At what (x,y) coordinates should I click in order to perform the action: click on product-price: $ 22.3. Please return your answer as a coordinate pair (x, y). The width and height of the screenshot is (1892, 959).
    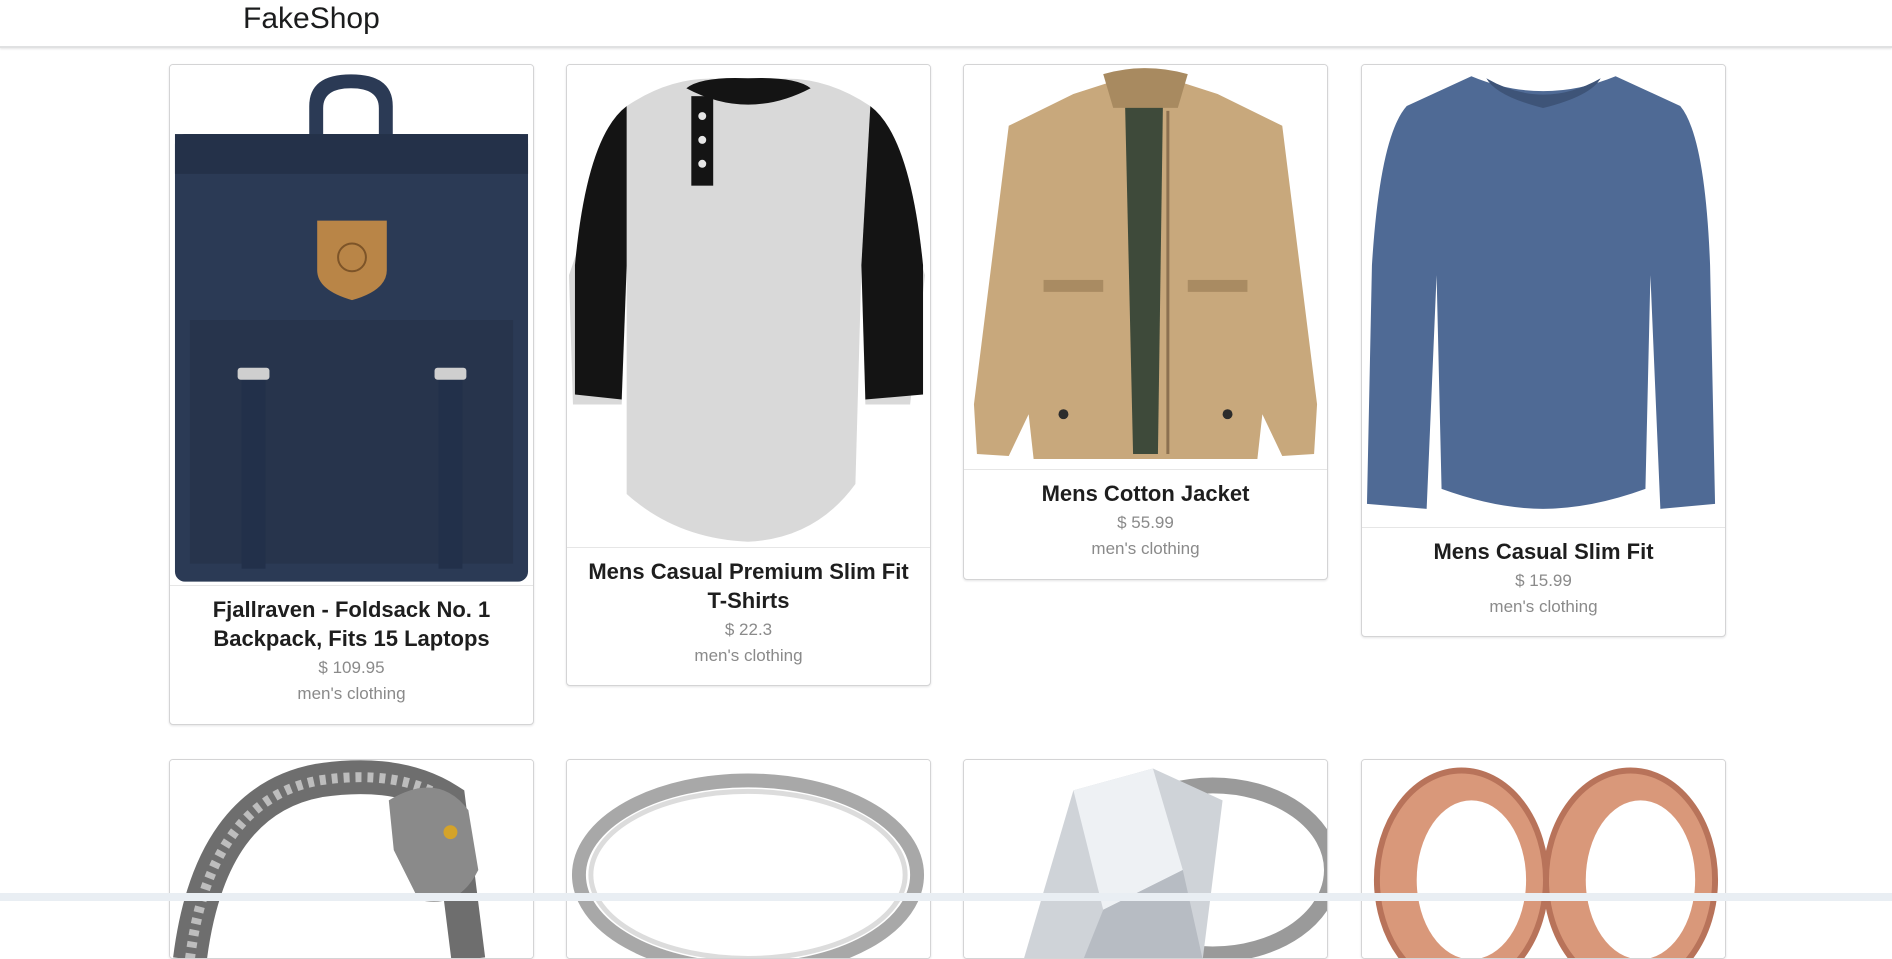
    Looking at the image, I should click on (748, 629).